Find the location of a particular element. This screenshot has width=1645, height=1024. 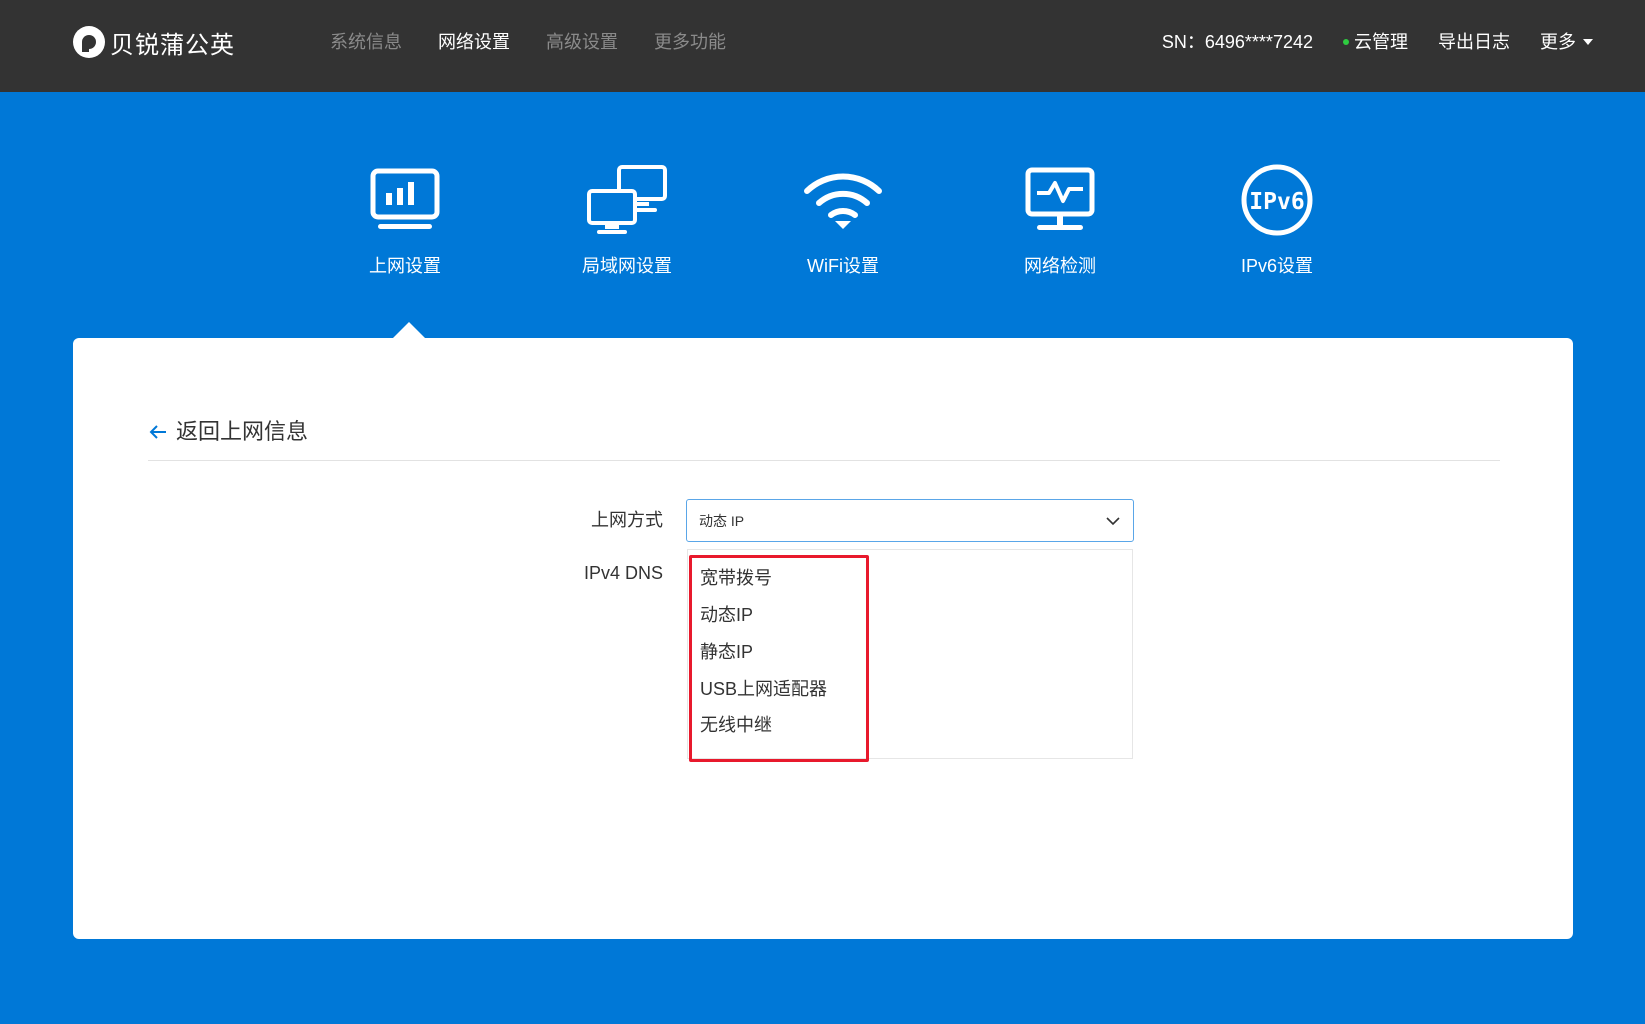

brand-name: 贝锐蒲公英 is located at coordinates (172, 45).